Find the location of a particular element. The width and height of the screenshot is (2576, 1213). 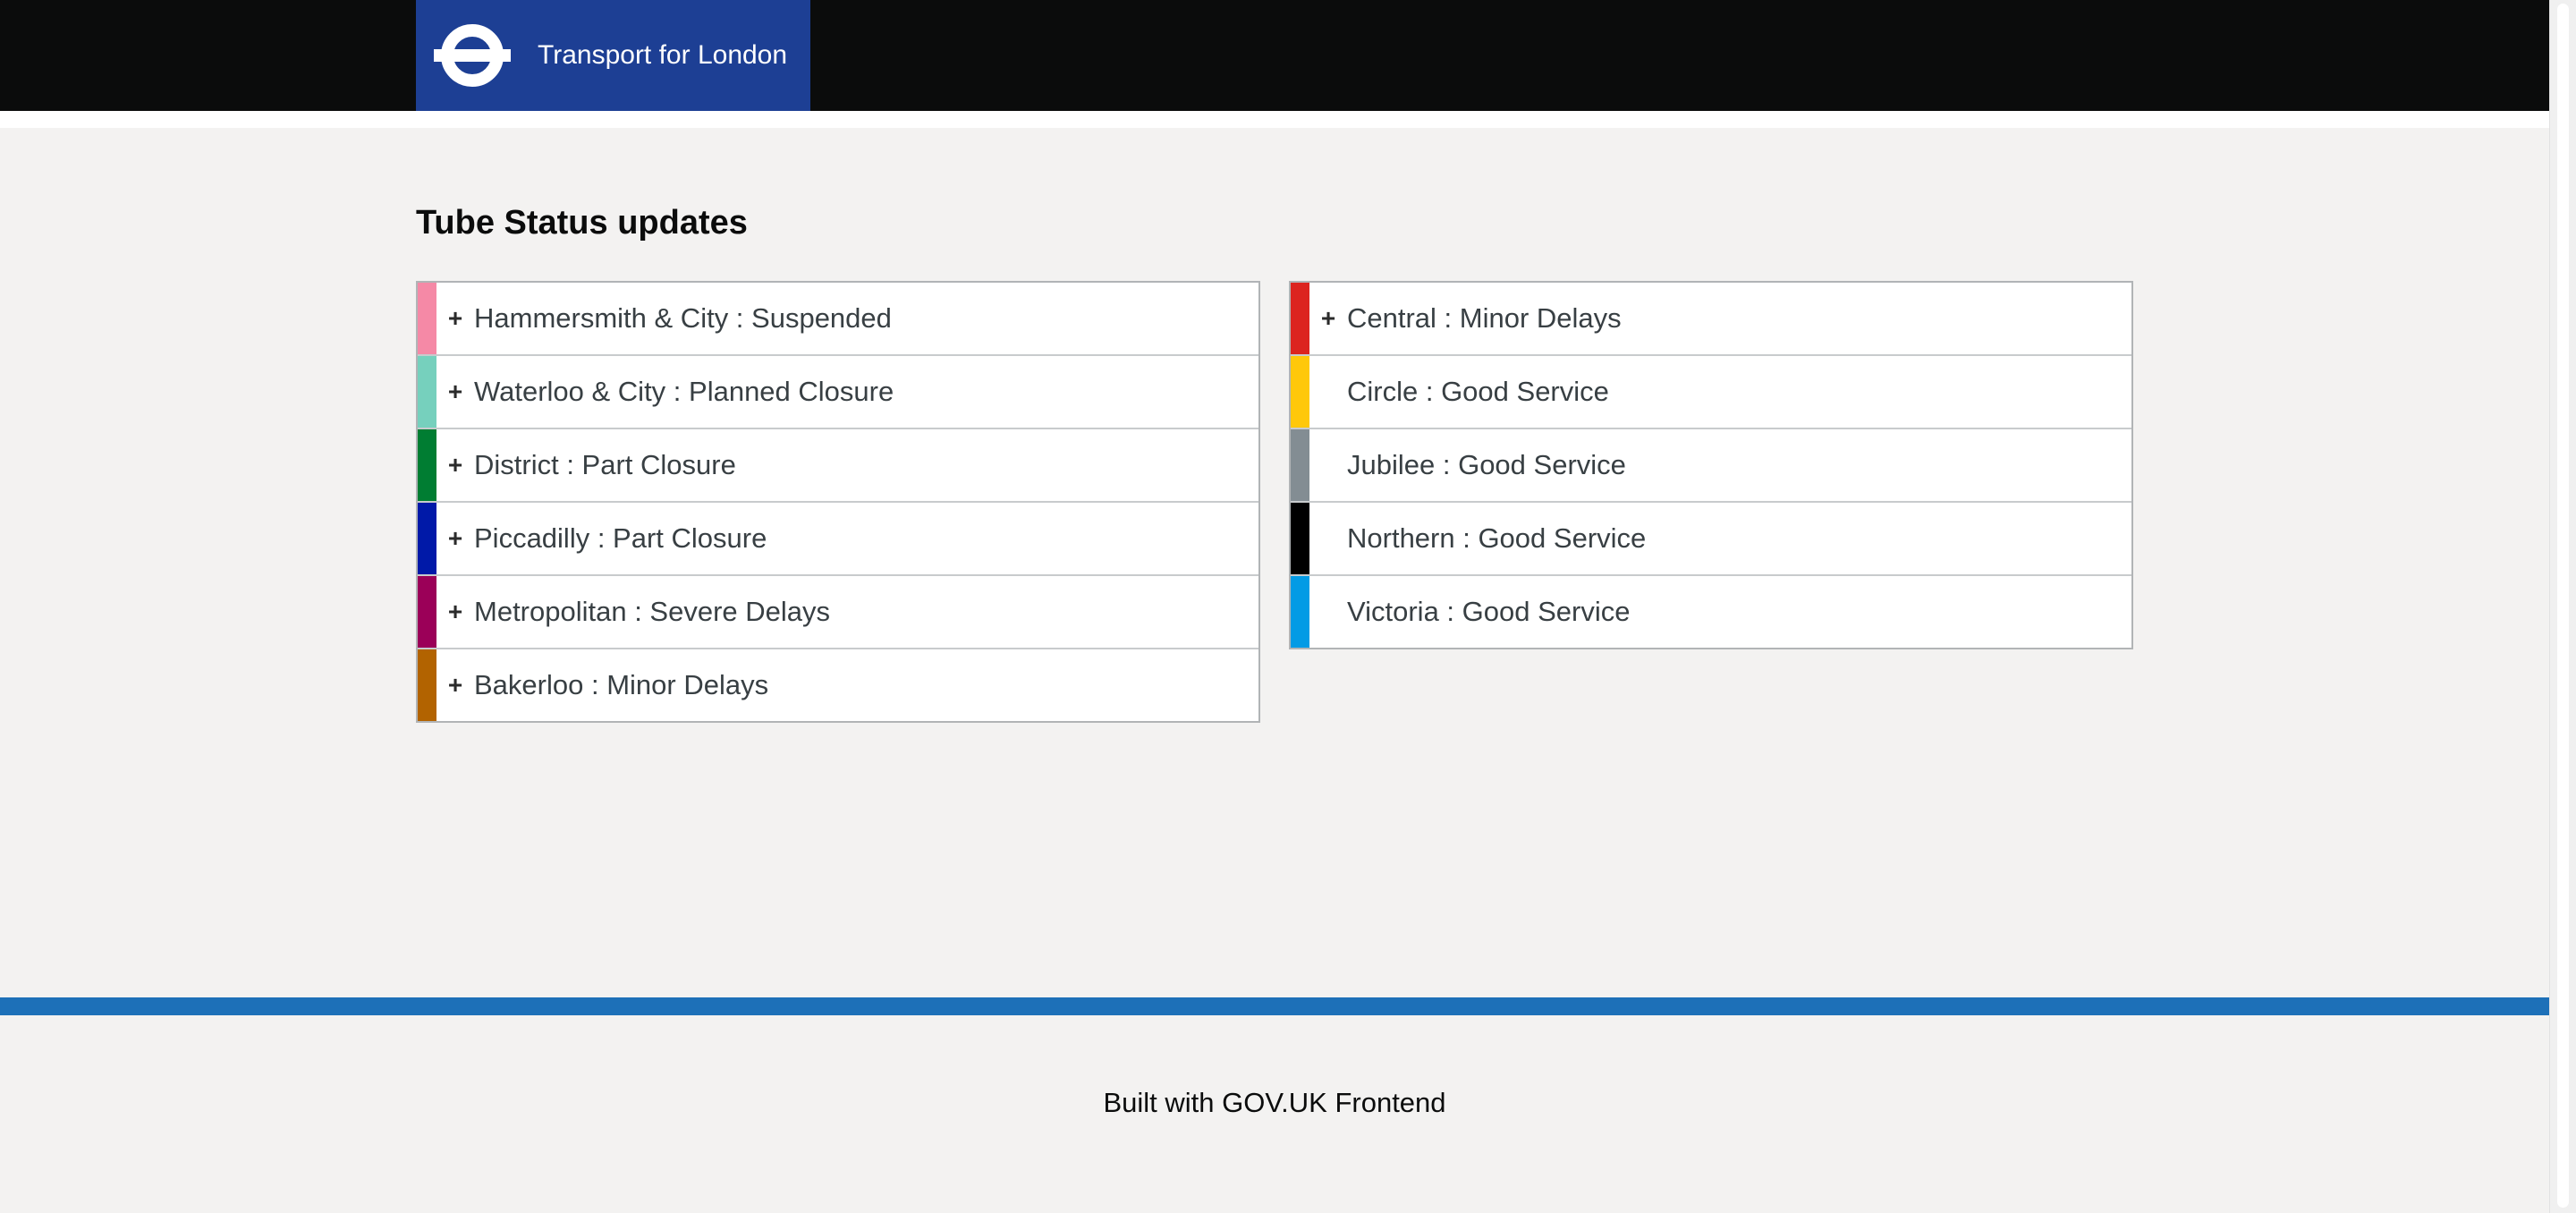

header-divider is located at coordinates (1274, 119).